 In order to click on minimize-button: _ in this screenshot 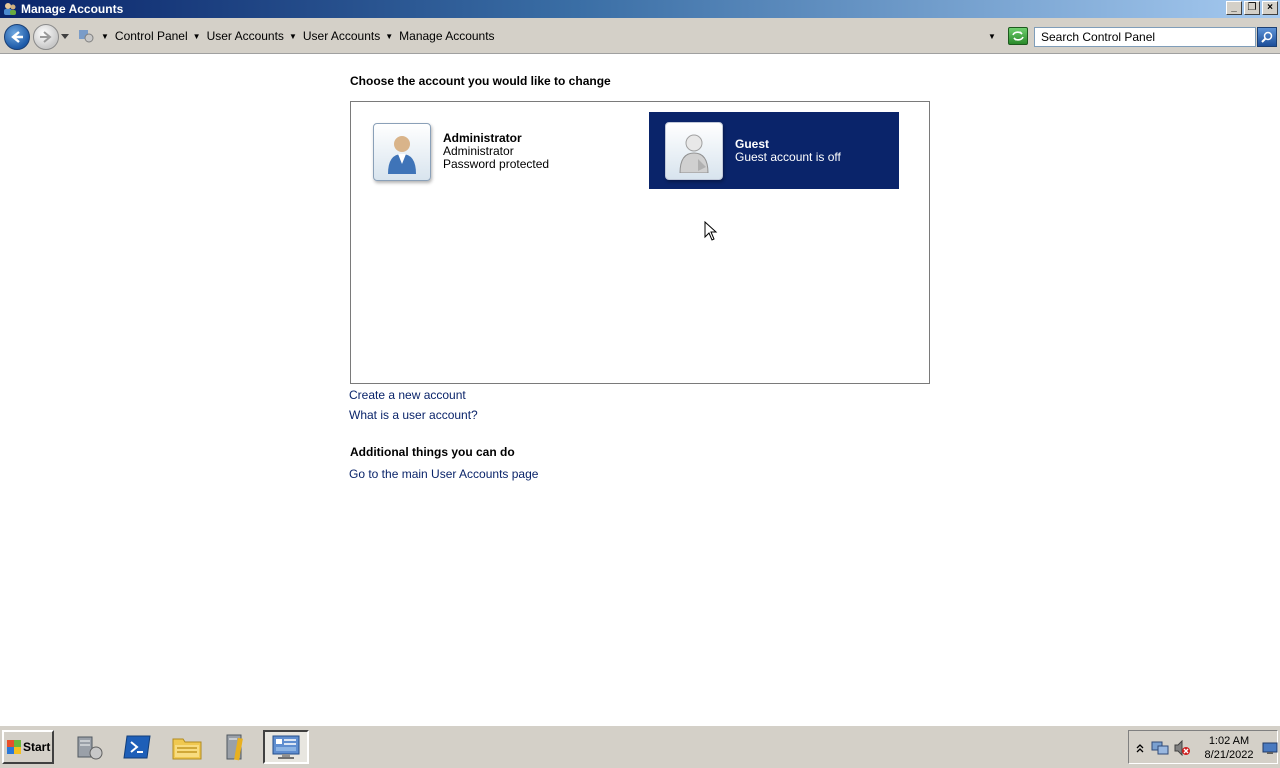, I will do `click(1234, 8)`.